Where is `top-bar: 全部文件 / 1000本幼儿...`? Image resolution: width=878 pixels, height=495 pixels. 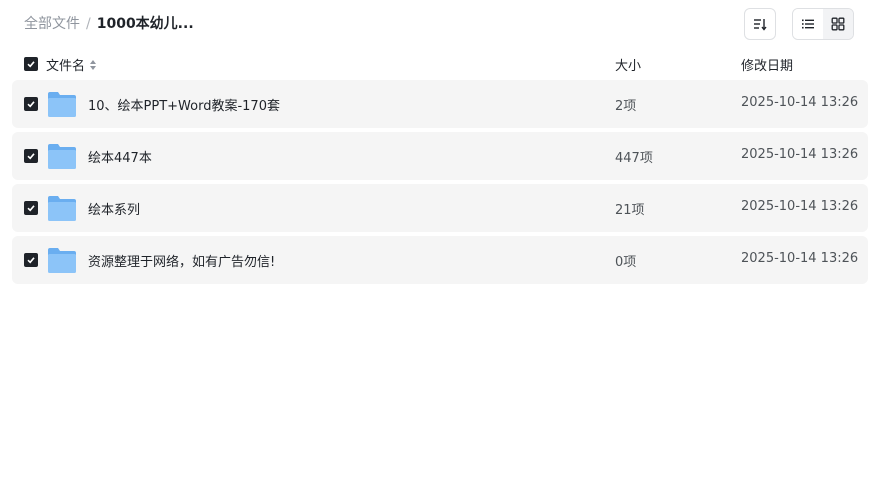 top-bar: 全部文件 / 1000本幼儿... is located at coordinates (439, 24).